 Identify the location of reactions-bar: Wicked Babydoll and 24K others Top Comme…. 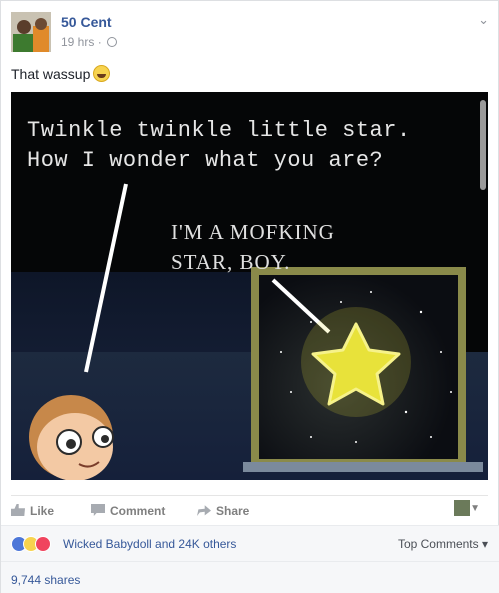
(250, 543).